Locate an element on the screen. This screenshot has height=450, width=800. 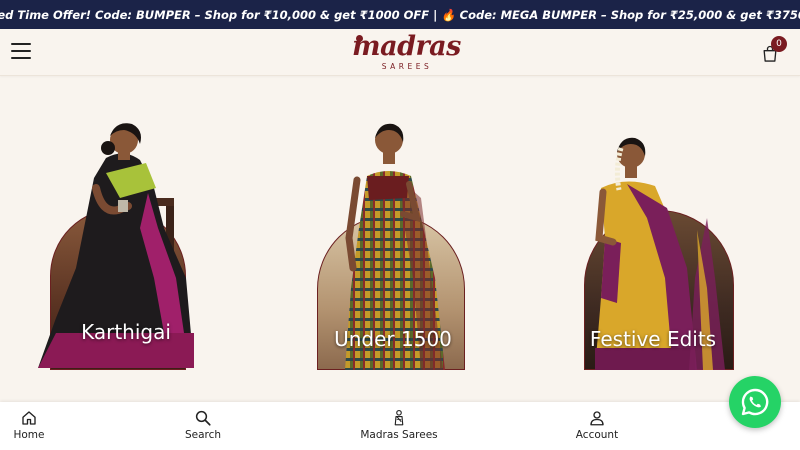
cart-count-badge: 0 is located at coordinates (779, 44).